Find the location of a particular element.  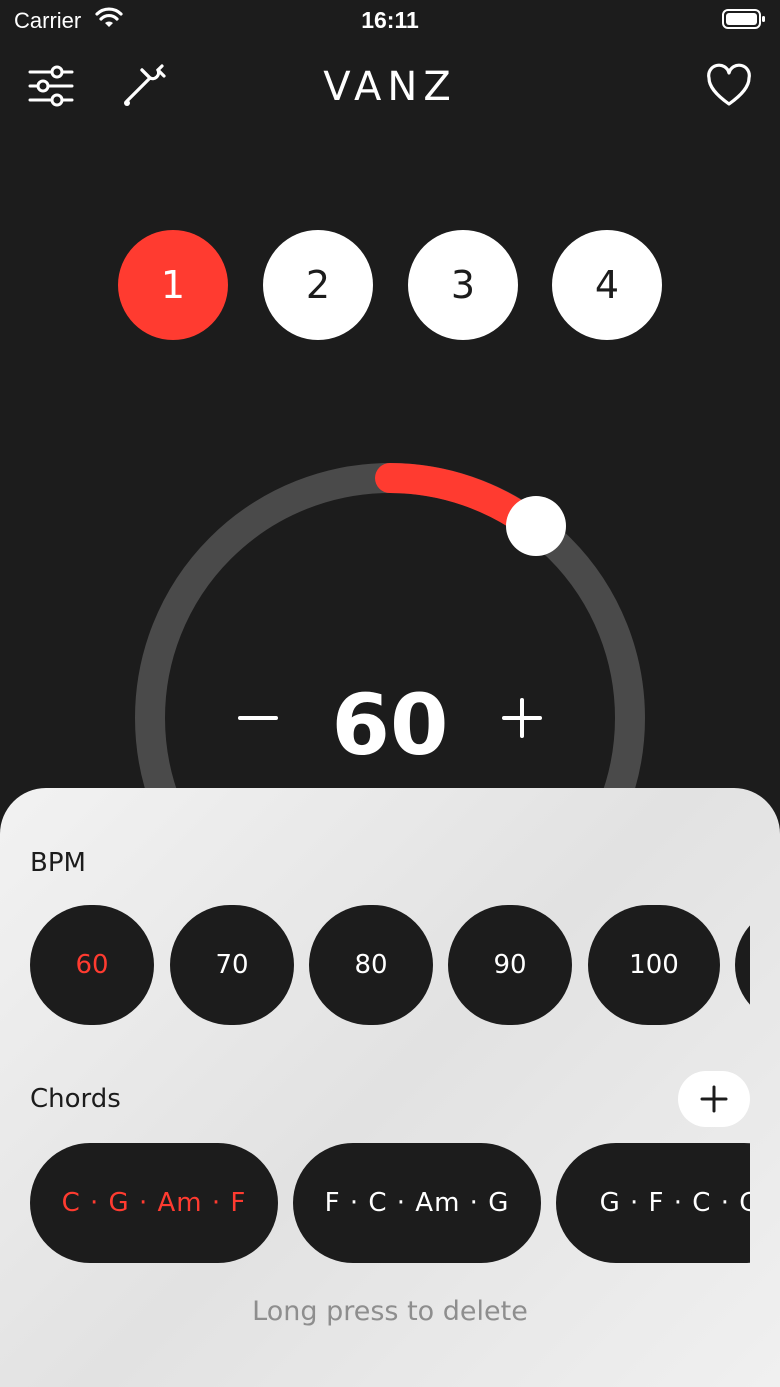

chord-progression-2: F · C · Am · G is located at coordinates (417, 1203).